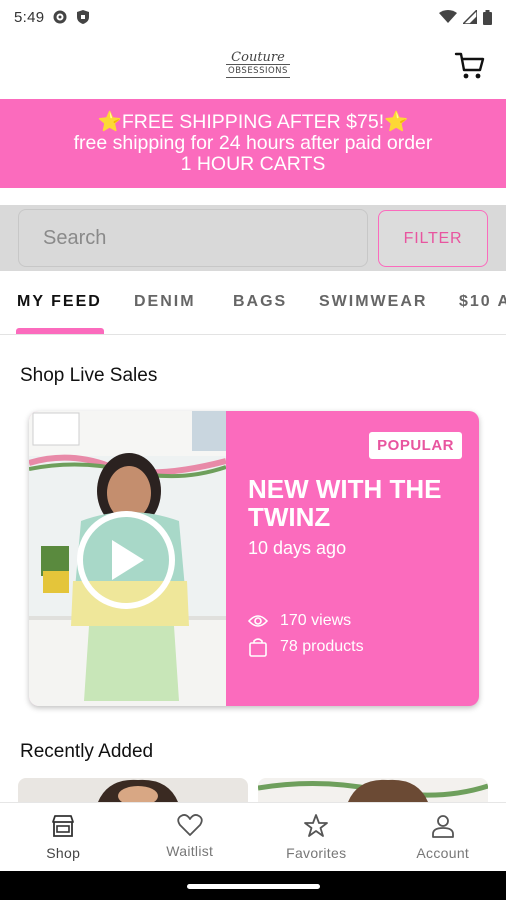  Describe the element at coordinates (316, 620) in the screenshot. I see `views-count: 170 views` at that location.